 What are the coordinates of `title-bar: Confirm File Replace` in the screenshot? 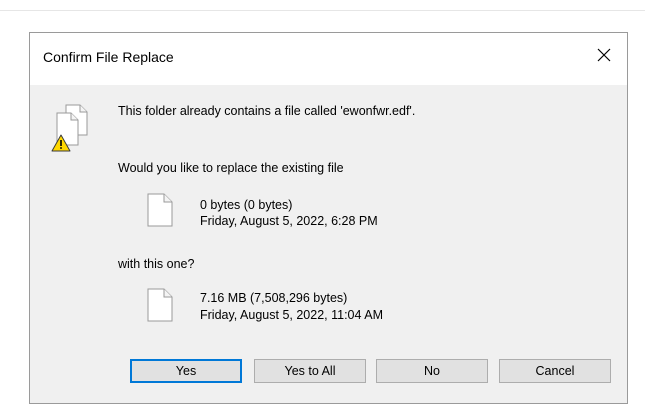 It's located at (328, 59).